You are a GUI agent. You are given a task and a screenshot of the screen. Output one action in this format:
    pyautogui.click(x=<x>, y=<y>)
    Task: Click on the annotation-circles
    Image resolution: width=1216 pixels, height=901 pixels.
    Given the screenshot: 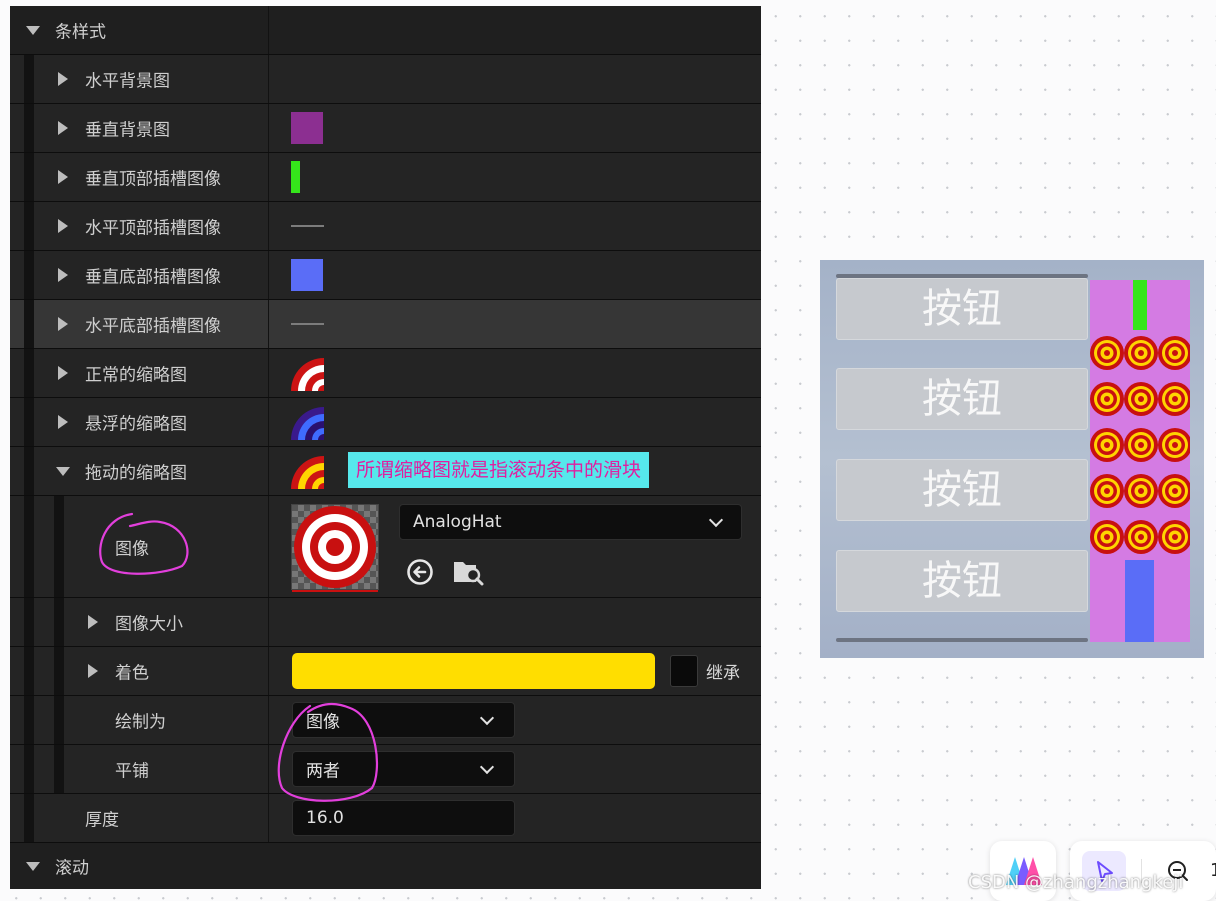 What is the action you would take?
    pyautogui.click(x=238, y=657)
    